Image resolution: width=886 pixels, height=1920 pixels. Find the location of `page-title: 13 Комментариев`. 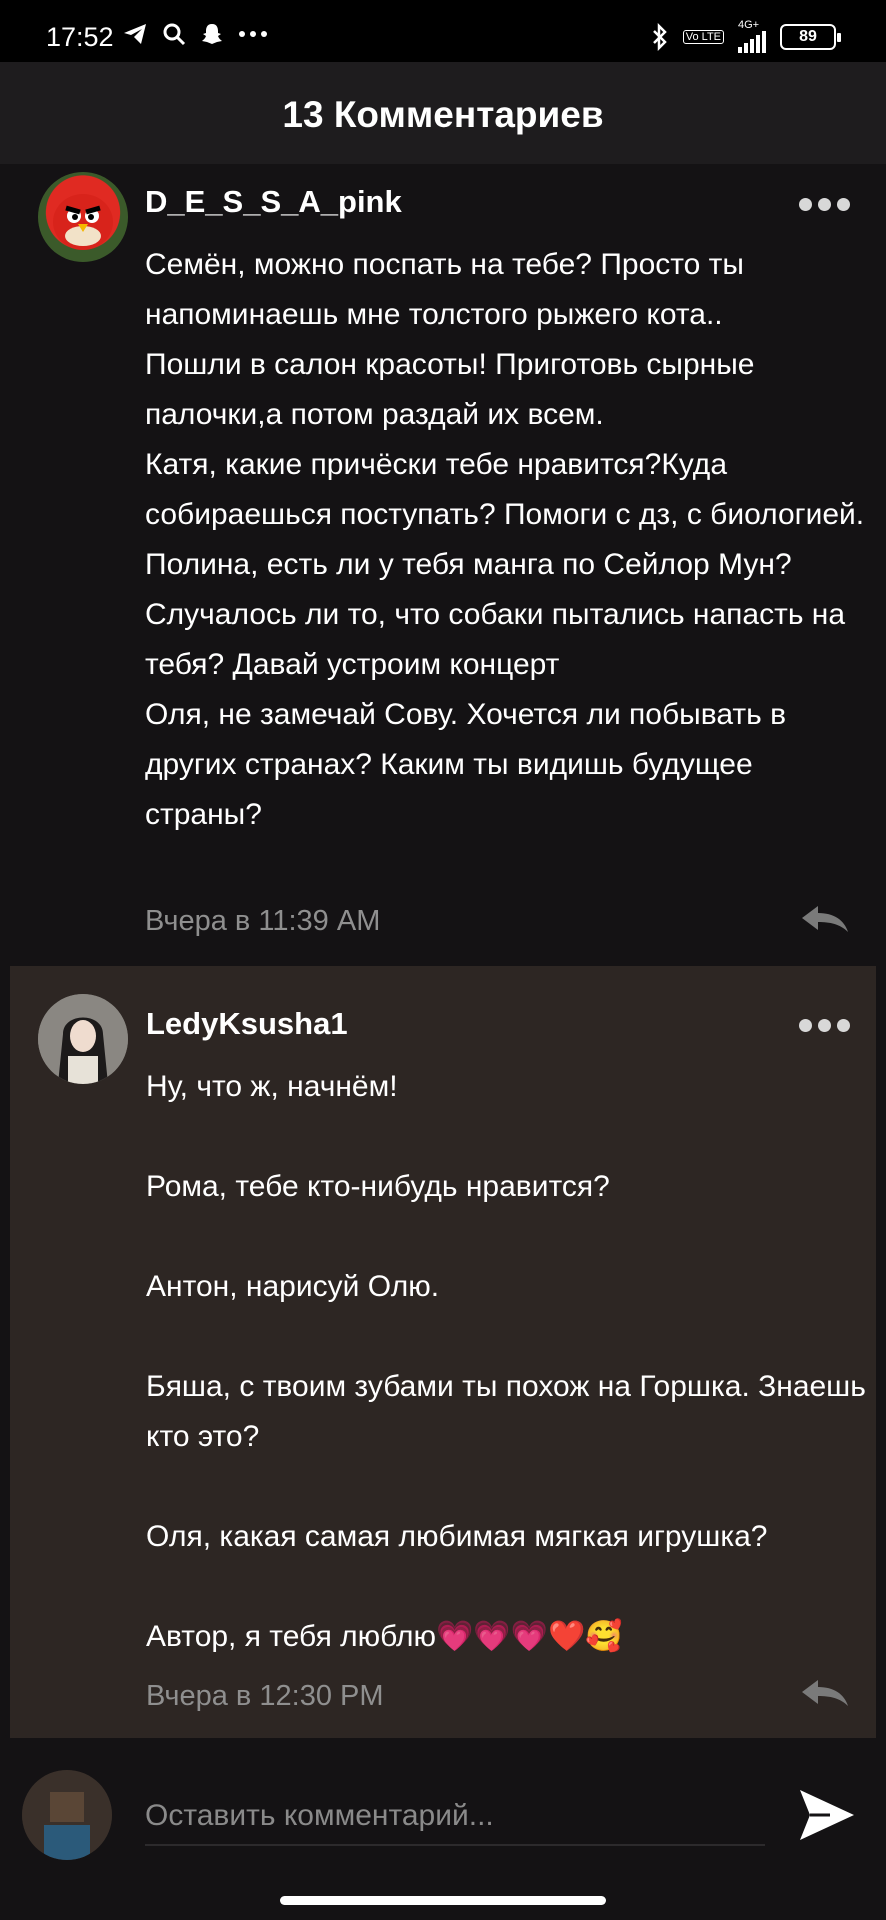

page-title: 13 Комментариев is located at coordinates (443, 114).